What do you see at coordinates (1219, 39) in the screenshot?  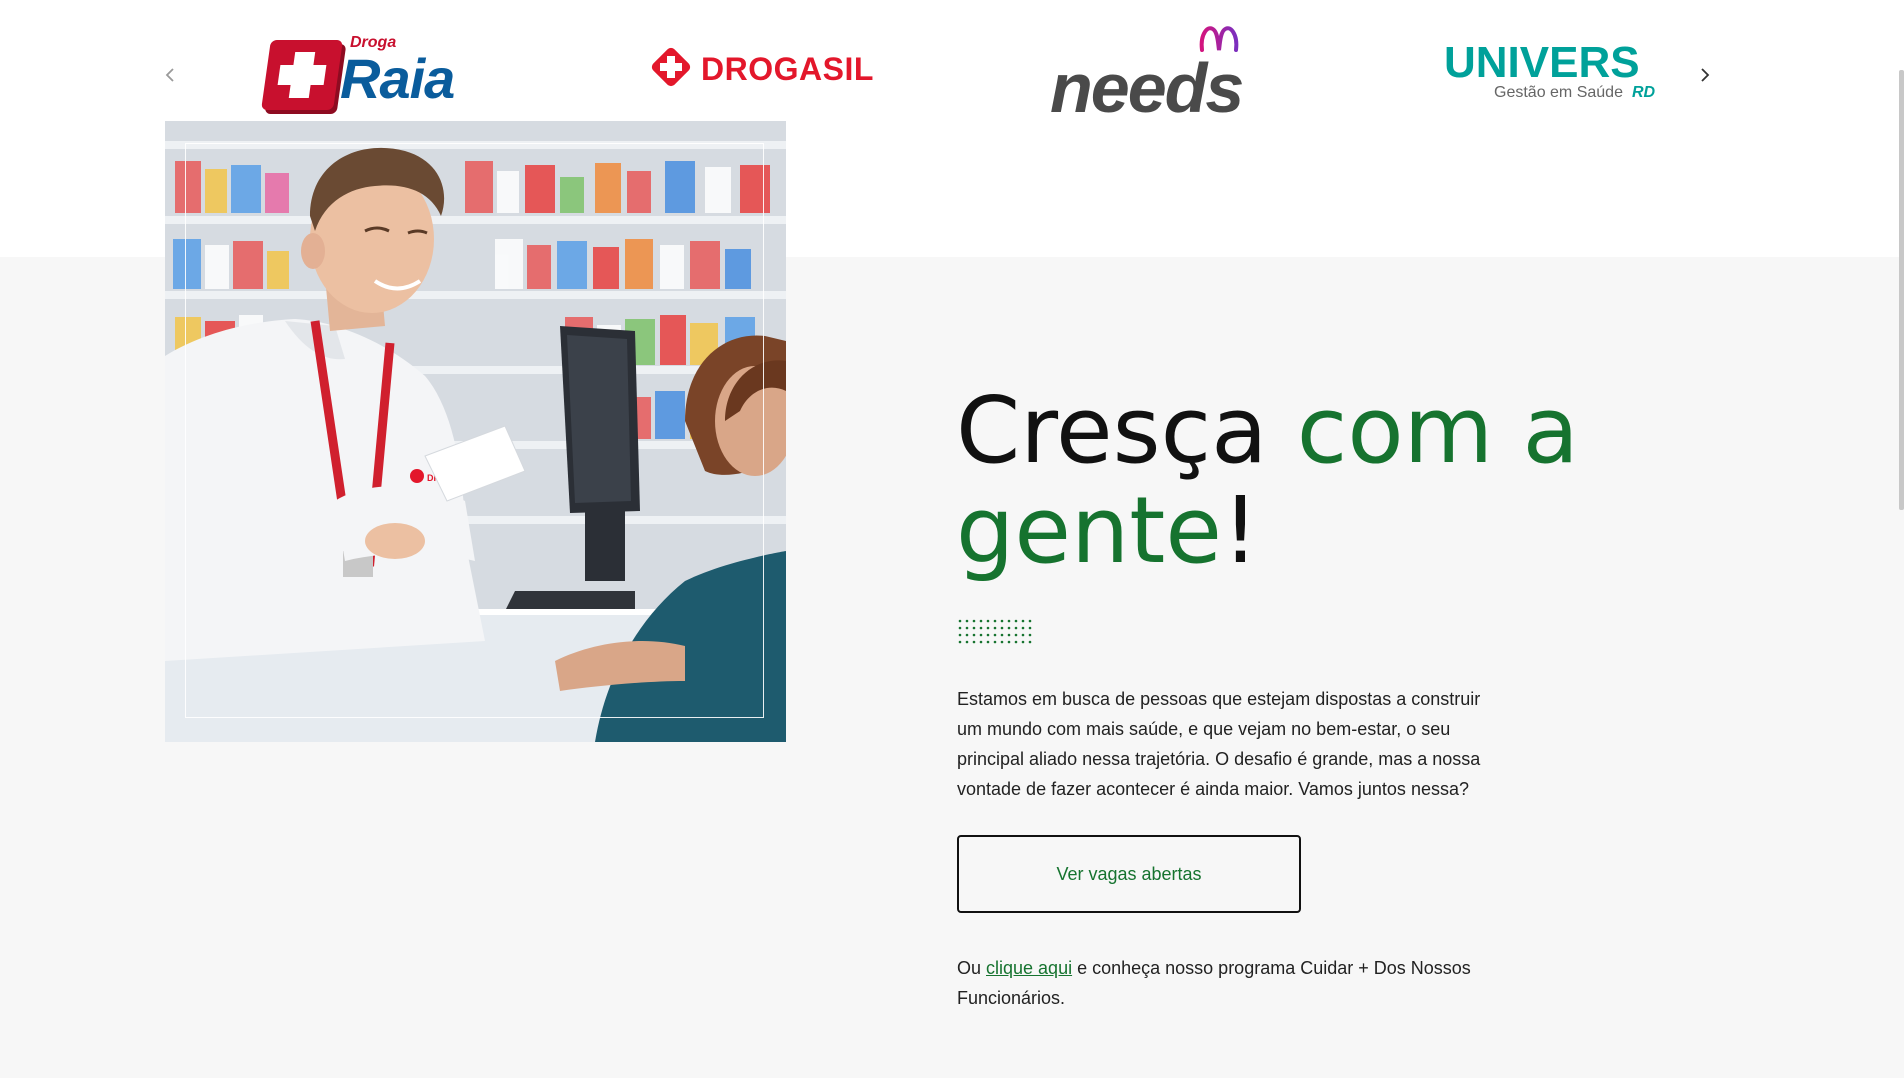 I see `infinity-loop-icon` at bounding box center [1219, 39].